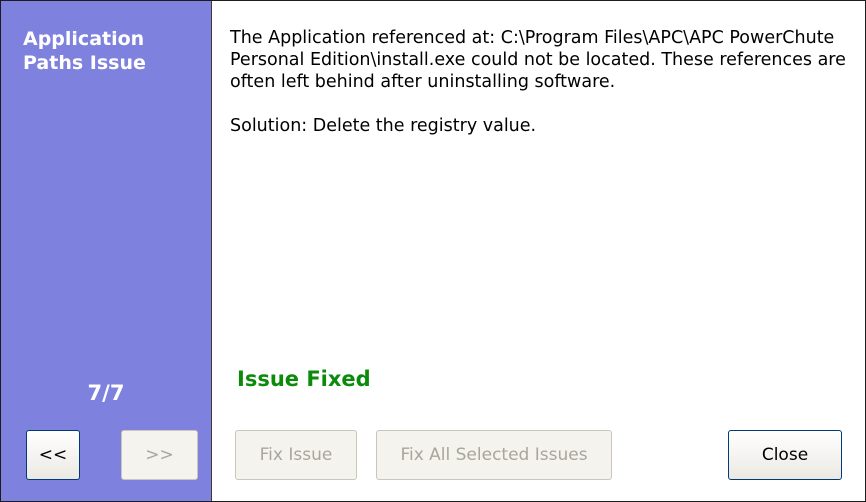 The width and height of the screenshot is (866, 502). What do you see at coordinates (296, 455) in the screenshot?
I see `fix-issue-button: Fix Issue` at bounding box center [296, 455].